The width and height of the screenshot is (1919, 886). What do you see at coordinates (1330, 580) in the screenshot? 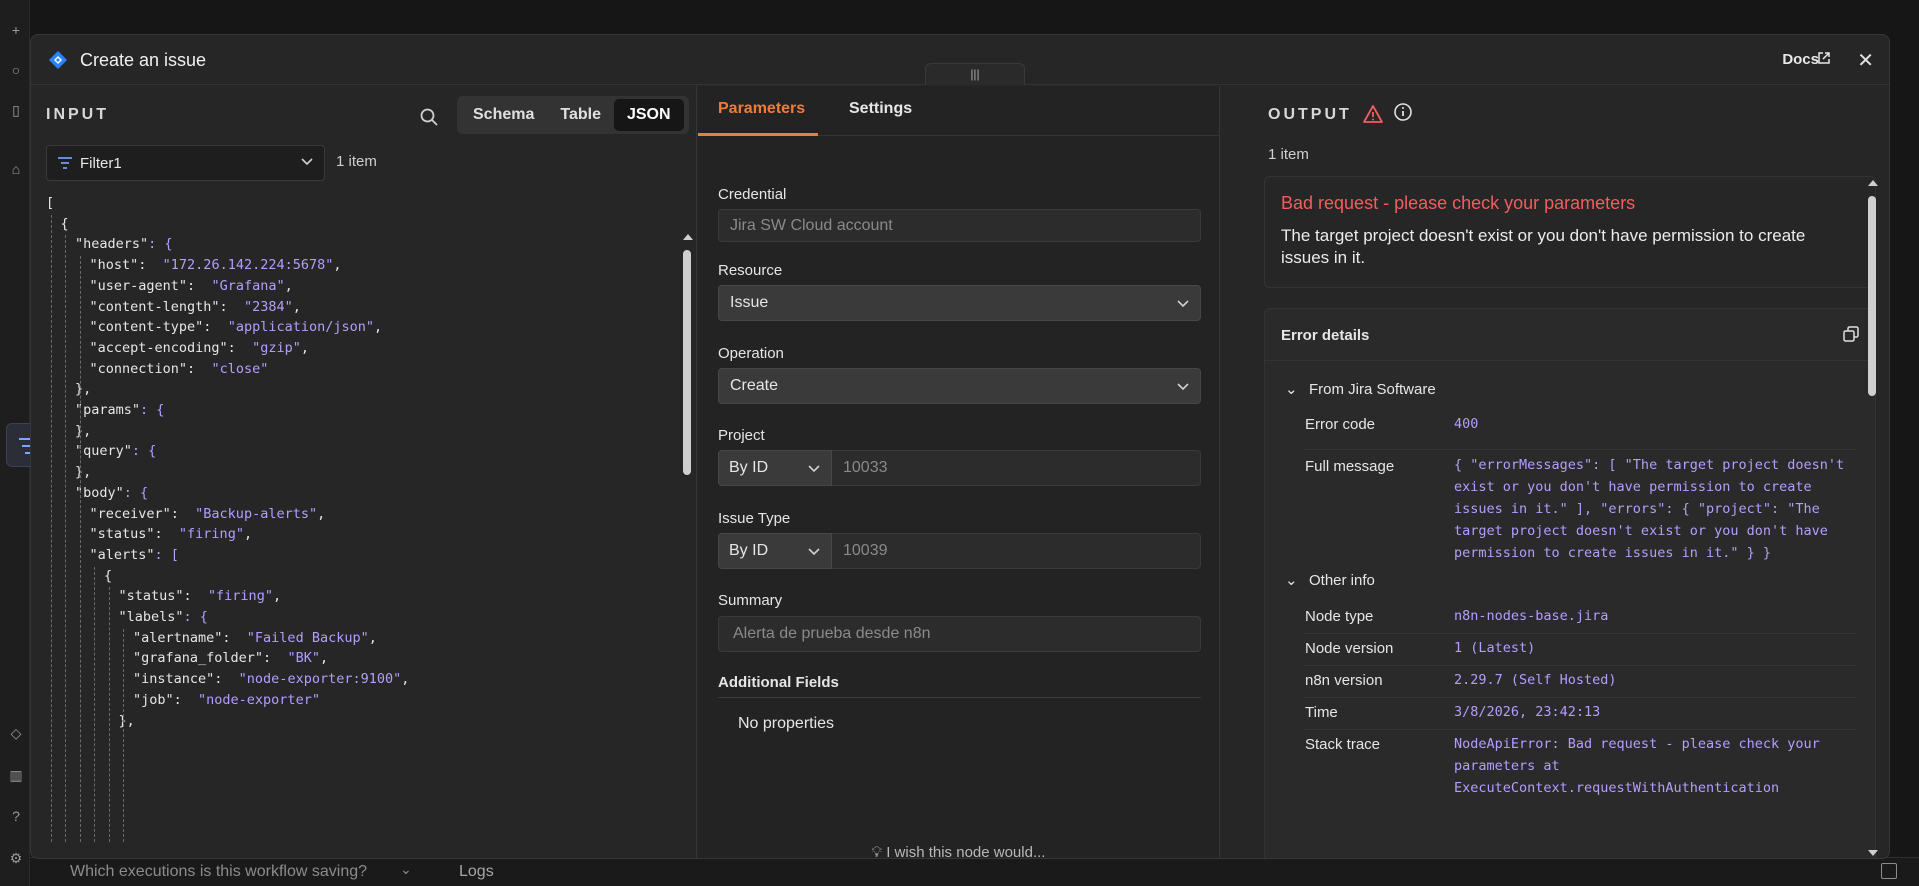
I see `section-other-info: ⌄ Other info` at bounding box center [1330, 580].